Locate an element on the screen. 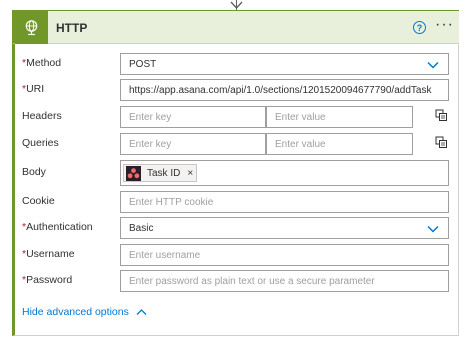 Image resolution: width=474 pixels, height=356 pixels. method-label: *Method is located at coordinates (42, 63).